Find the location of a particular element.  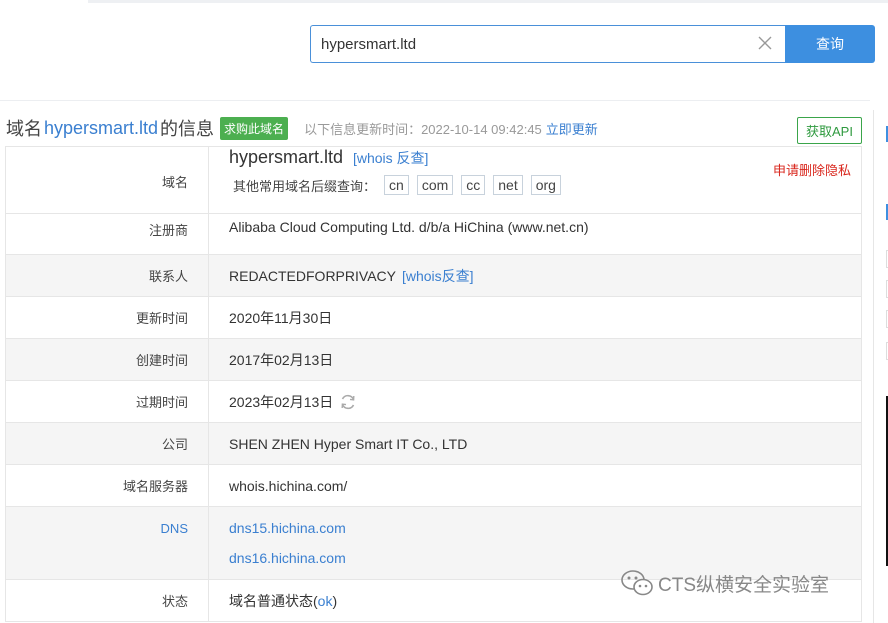

suffix-chip-cn: cn is located at coordinates (396, 185).